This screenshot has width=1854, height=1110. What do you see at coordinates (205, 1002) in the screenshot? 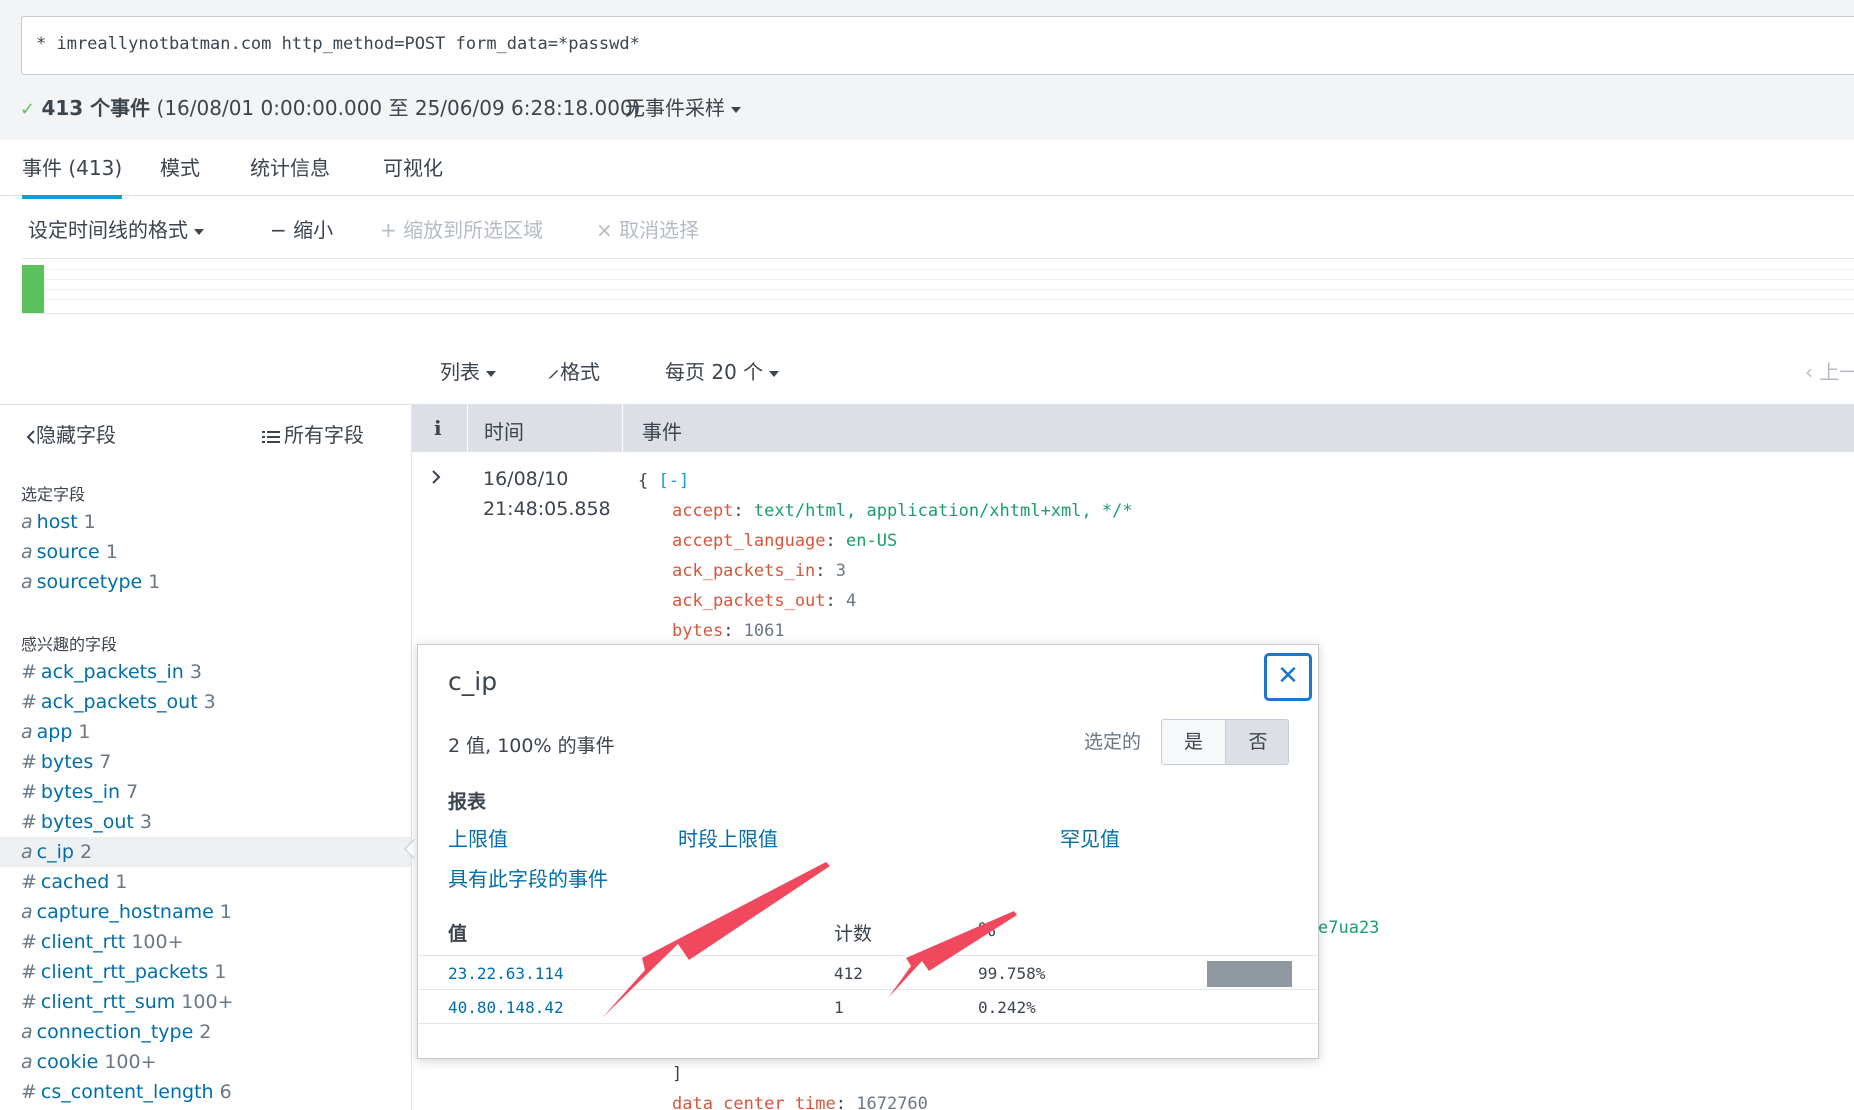
I see `field-item-client-rtt-sum: # client_rtt_sum 100+` at bounding box center [205, 1002].